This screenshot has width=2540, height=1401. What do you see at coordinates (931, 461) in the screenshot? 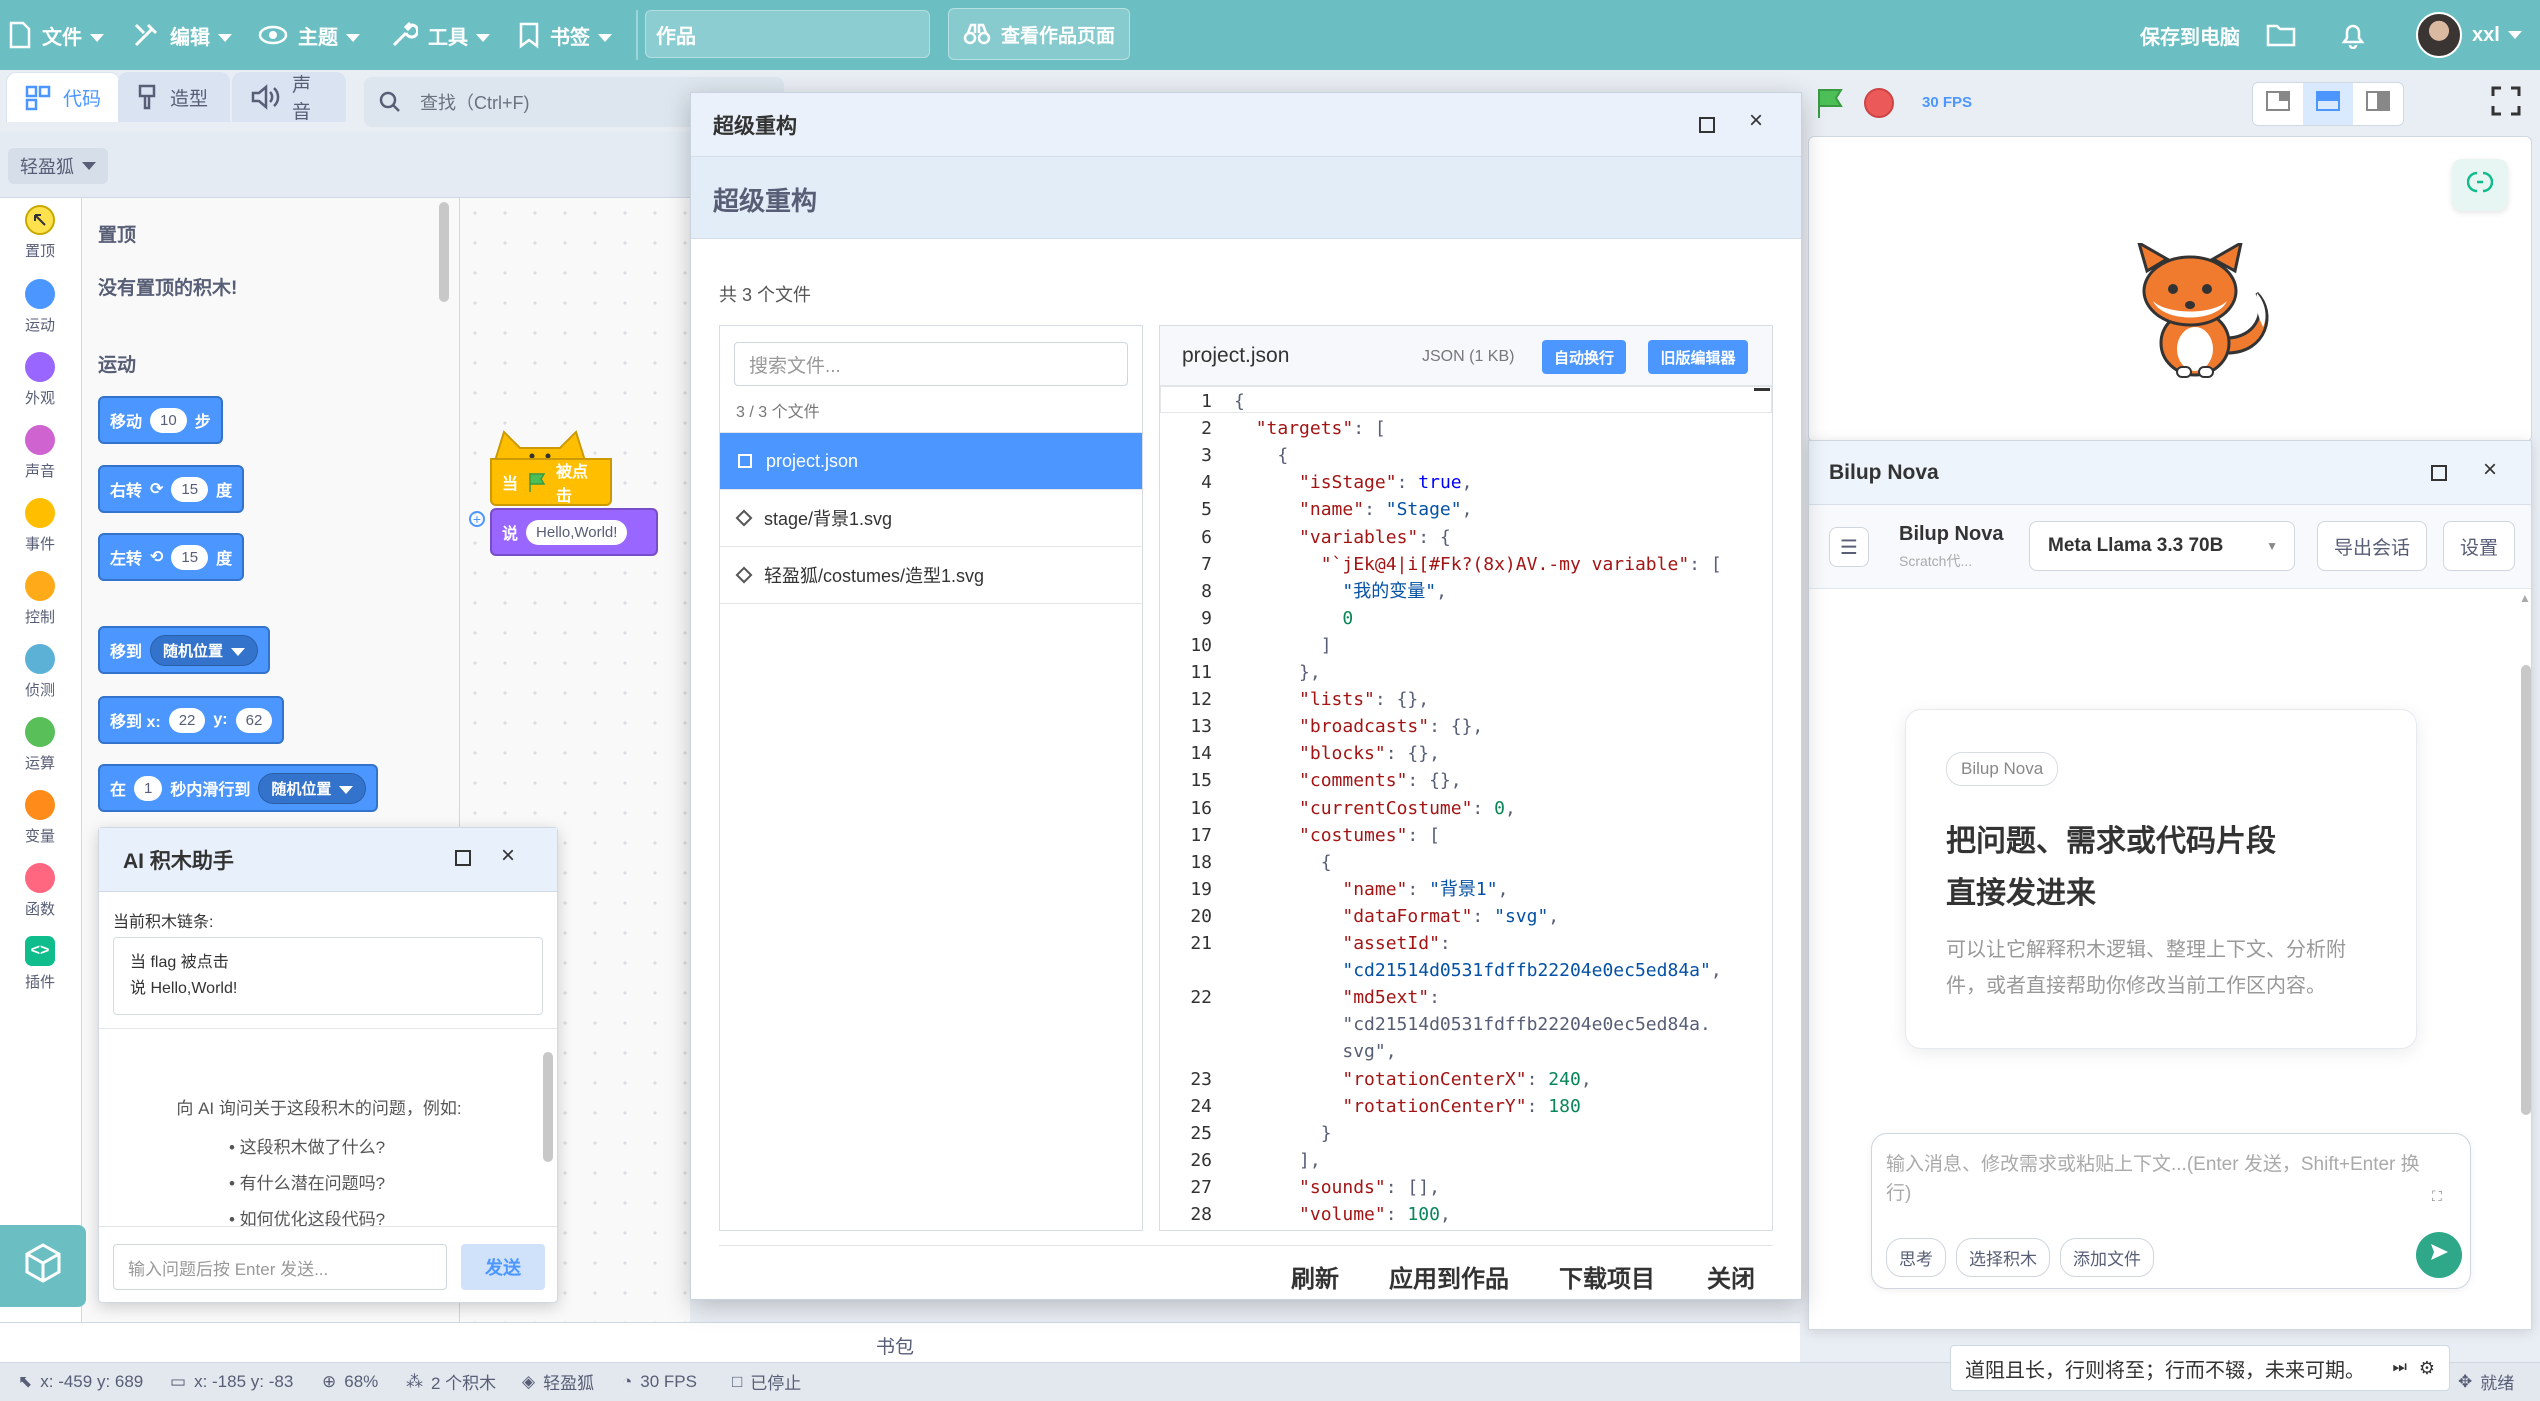
I see `file-item-active: project.json` at bounding box center [931, 461].